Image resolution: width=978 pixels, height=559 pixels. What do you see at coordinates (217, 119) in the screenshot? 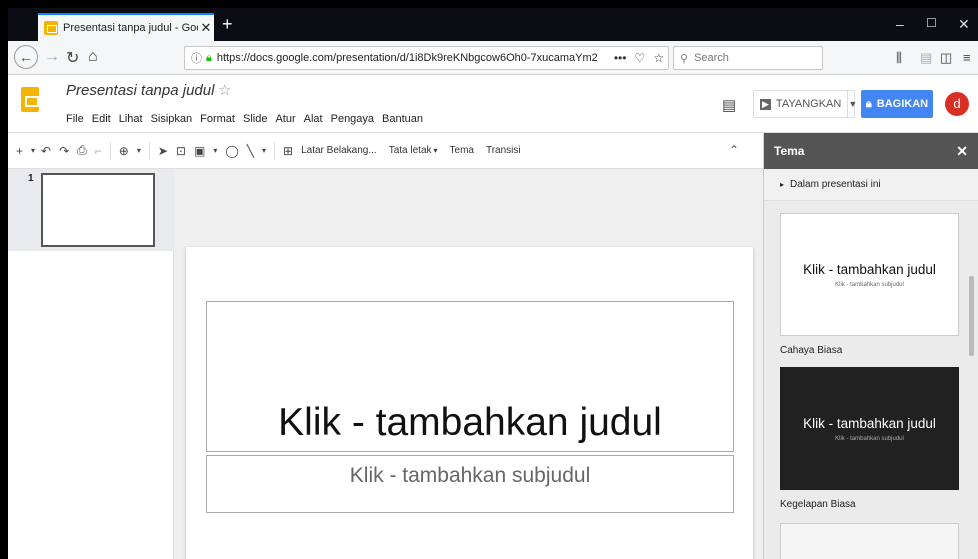
I see `menu-format: Format` at bounding box center [217, 119].